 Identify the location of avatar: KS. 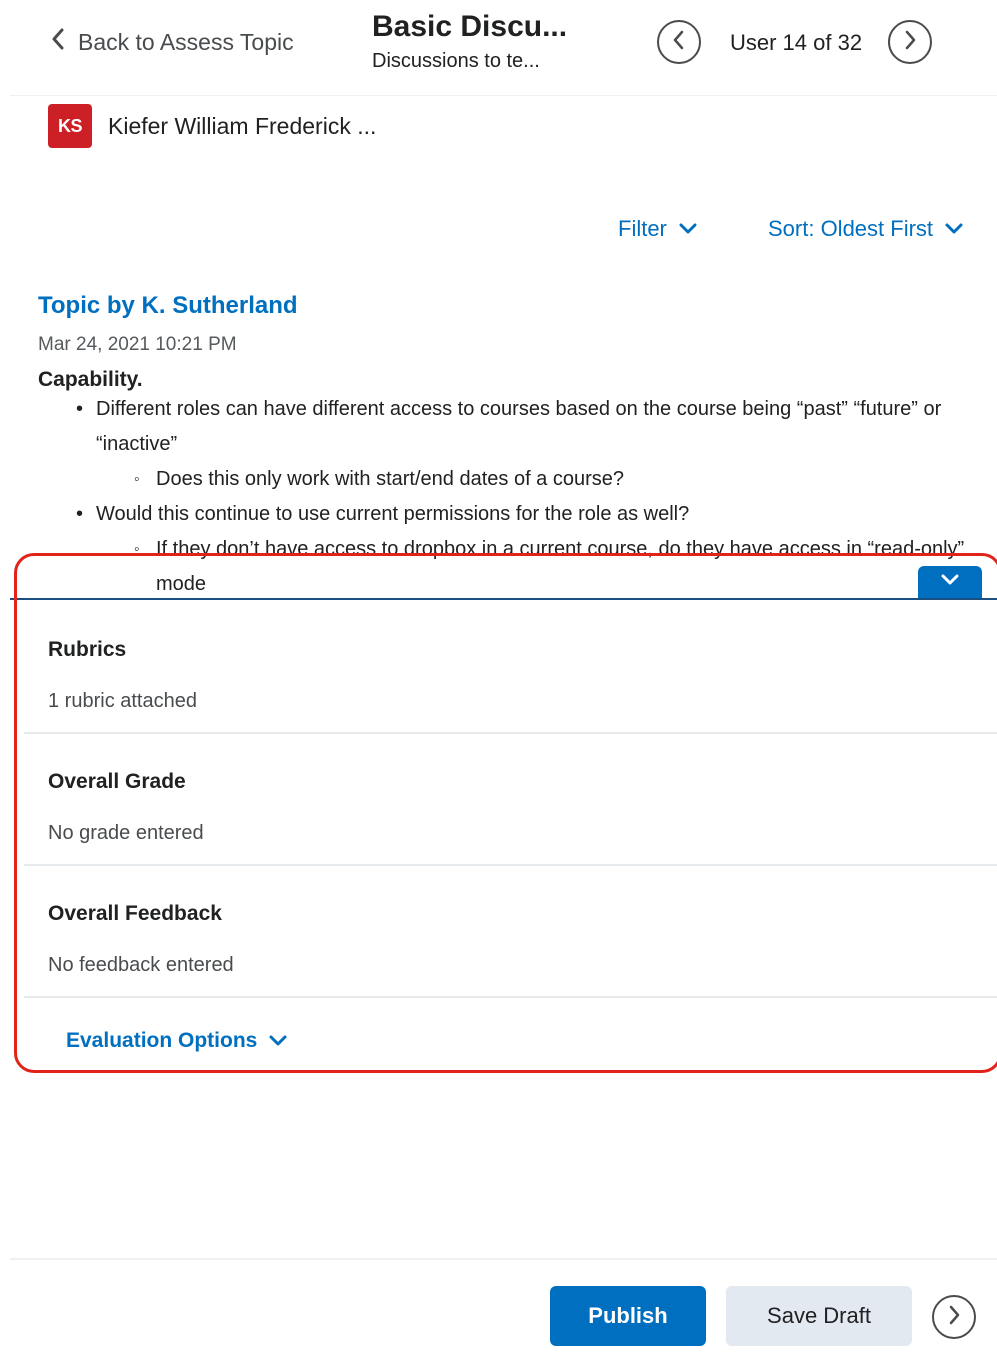
(70, 126).